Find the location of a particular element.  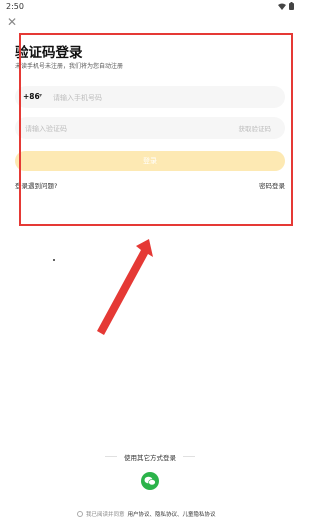

agreement-checkbox is located at coordinates (80, 514).